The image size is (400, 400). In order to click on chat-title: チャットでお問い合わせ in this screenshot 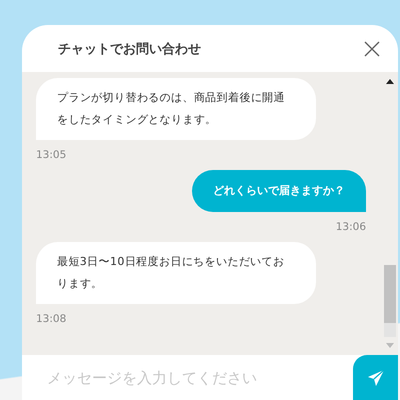, I will do `click(129, 49)`.